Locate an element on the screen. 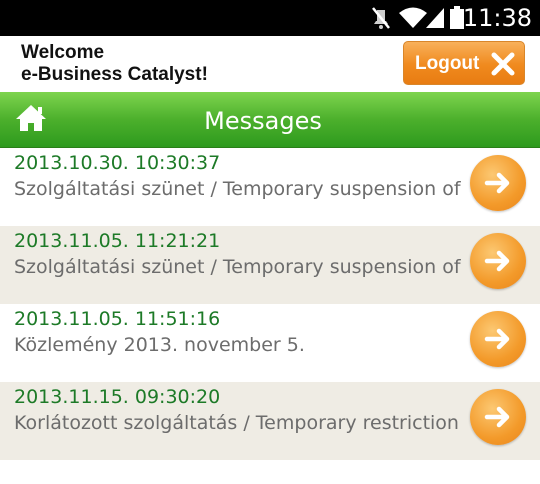 The image size is (540, 484). welcome-text: Welcome e-Business Catalyst! is located at coordinates (114, 64).